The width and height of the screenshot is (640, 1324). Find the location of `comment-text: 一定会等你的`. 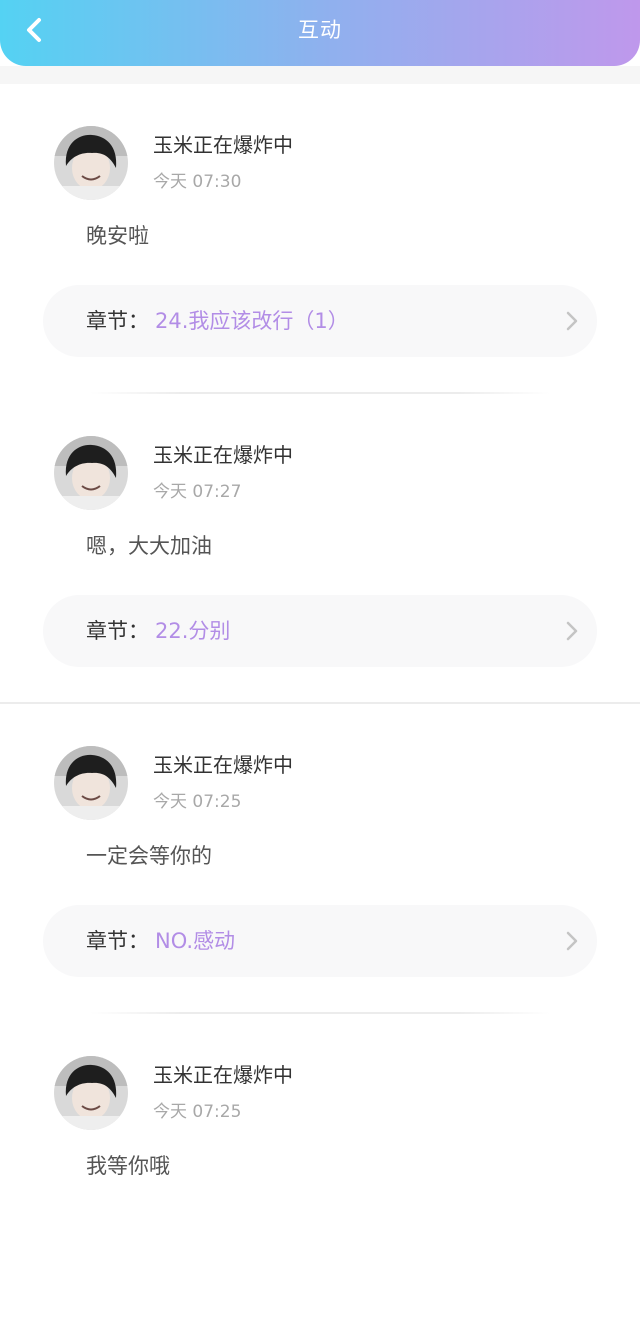

comment-text: 一定会等你的 is located at coordinates (149, 856).